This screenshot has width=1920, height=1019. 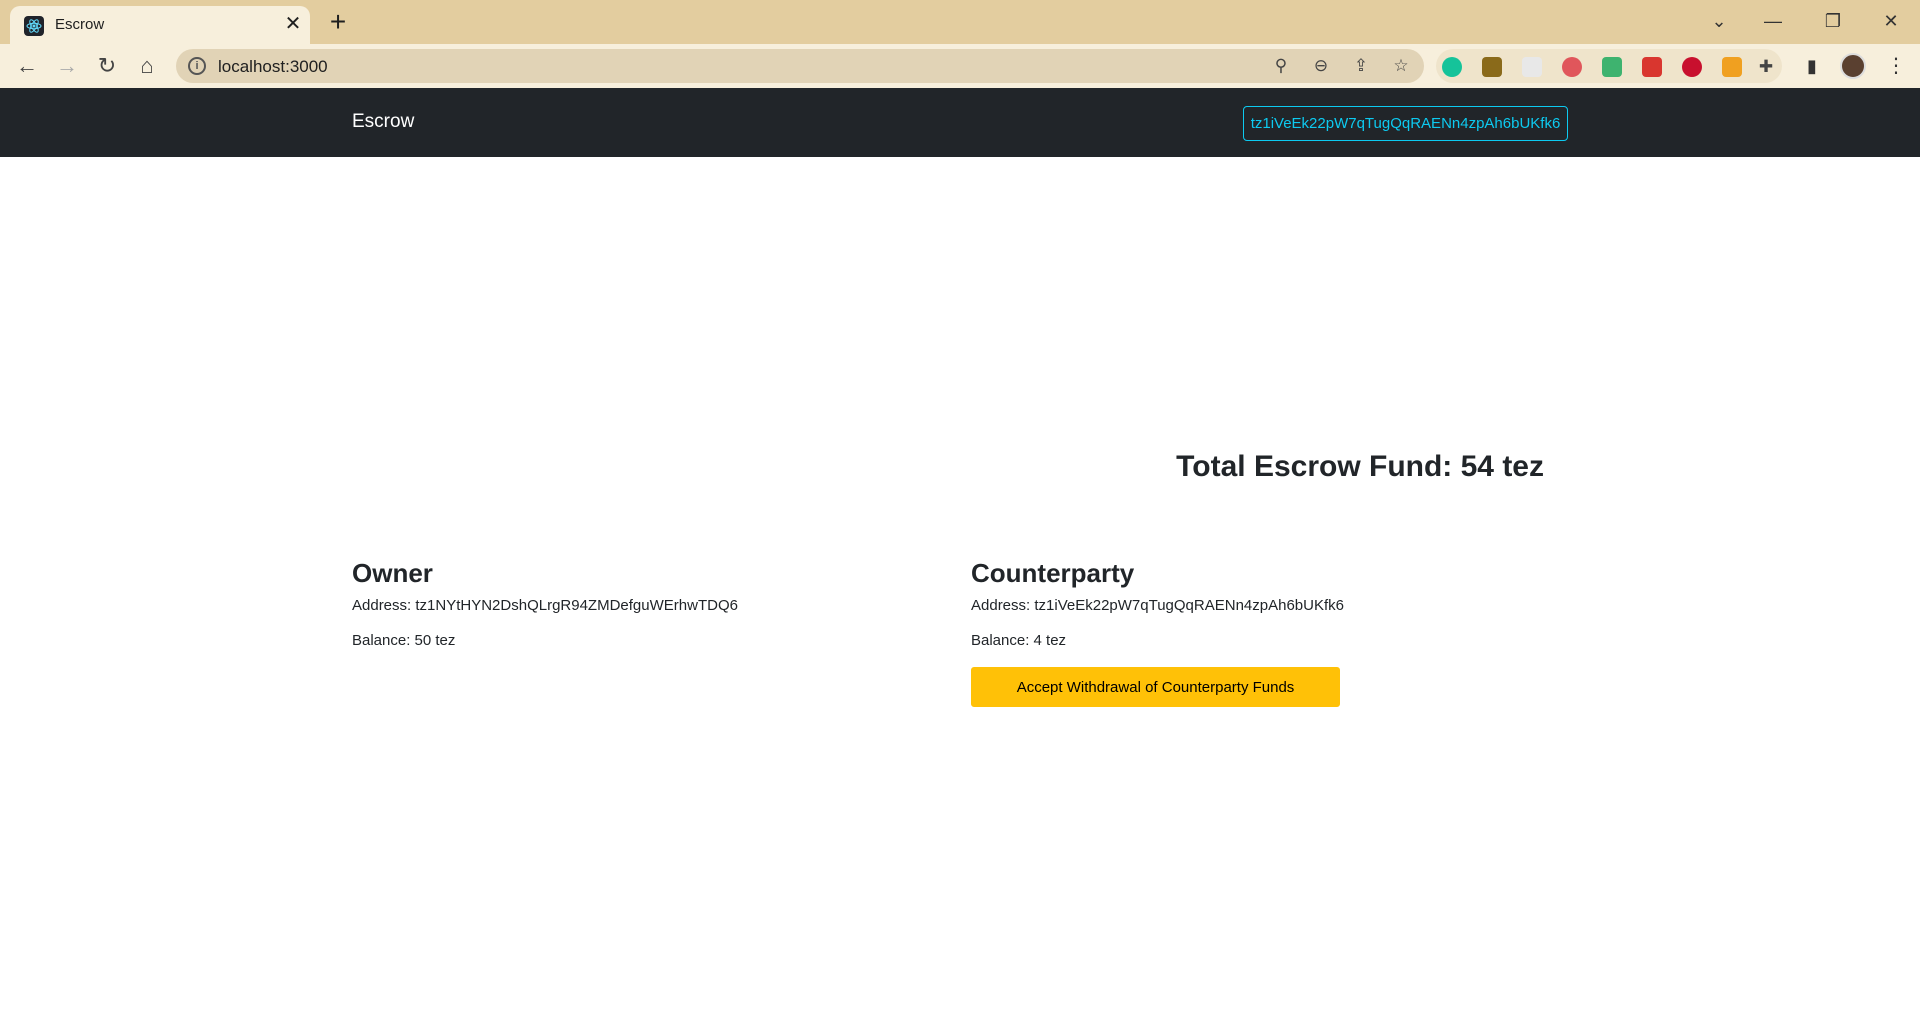 What do you see at coordinates (1401, 66) in the screenshot?
I see `bookmark-star-icon: ☆` at bounding box center [1401, 66].